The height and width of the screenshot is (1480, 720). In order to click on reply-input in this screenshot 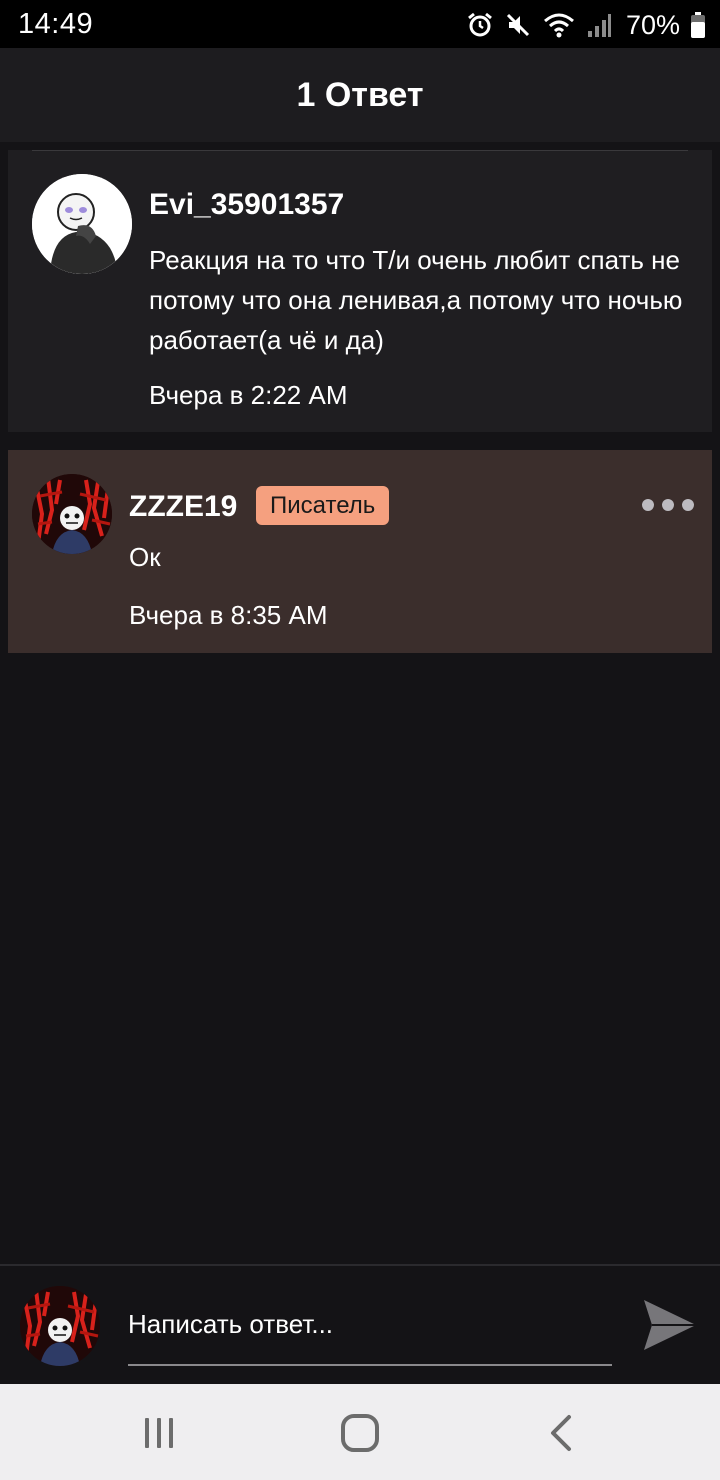, I will do `click(370, 1331)`.